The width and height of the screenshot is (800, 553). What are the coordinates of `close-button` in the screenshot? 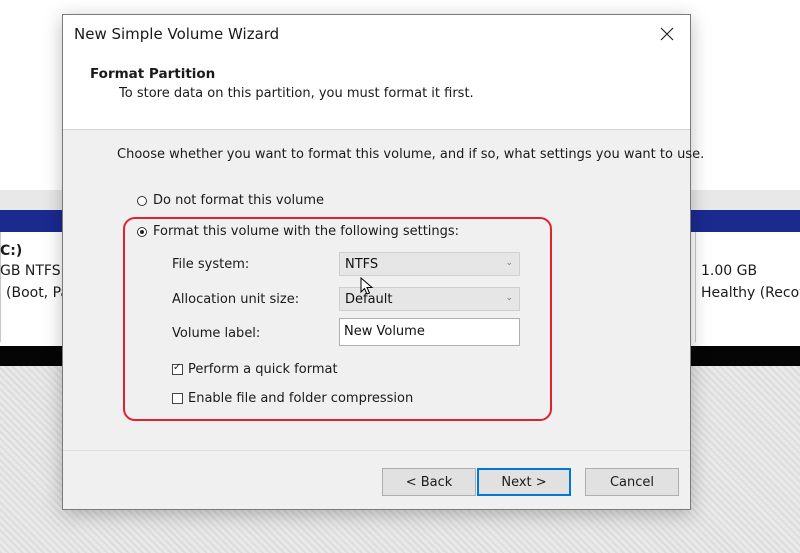 It's located at (667, 34).